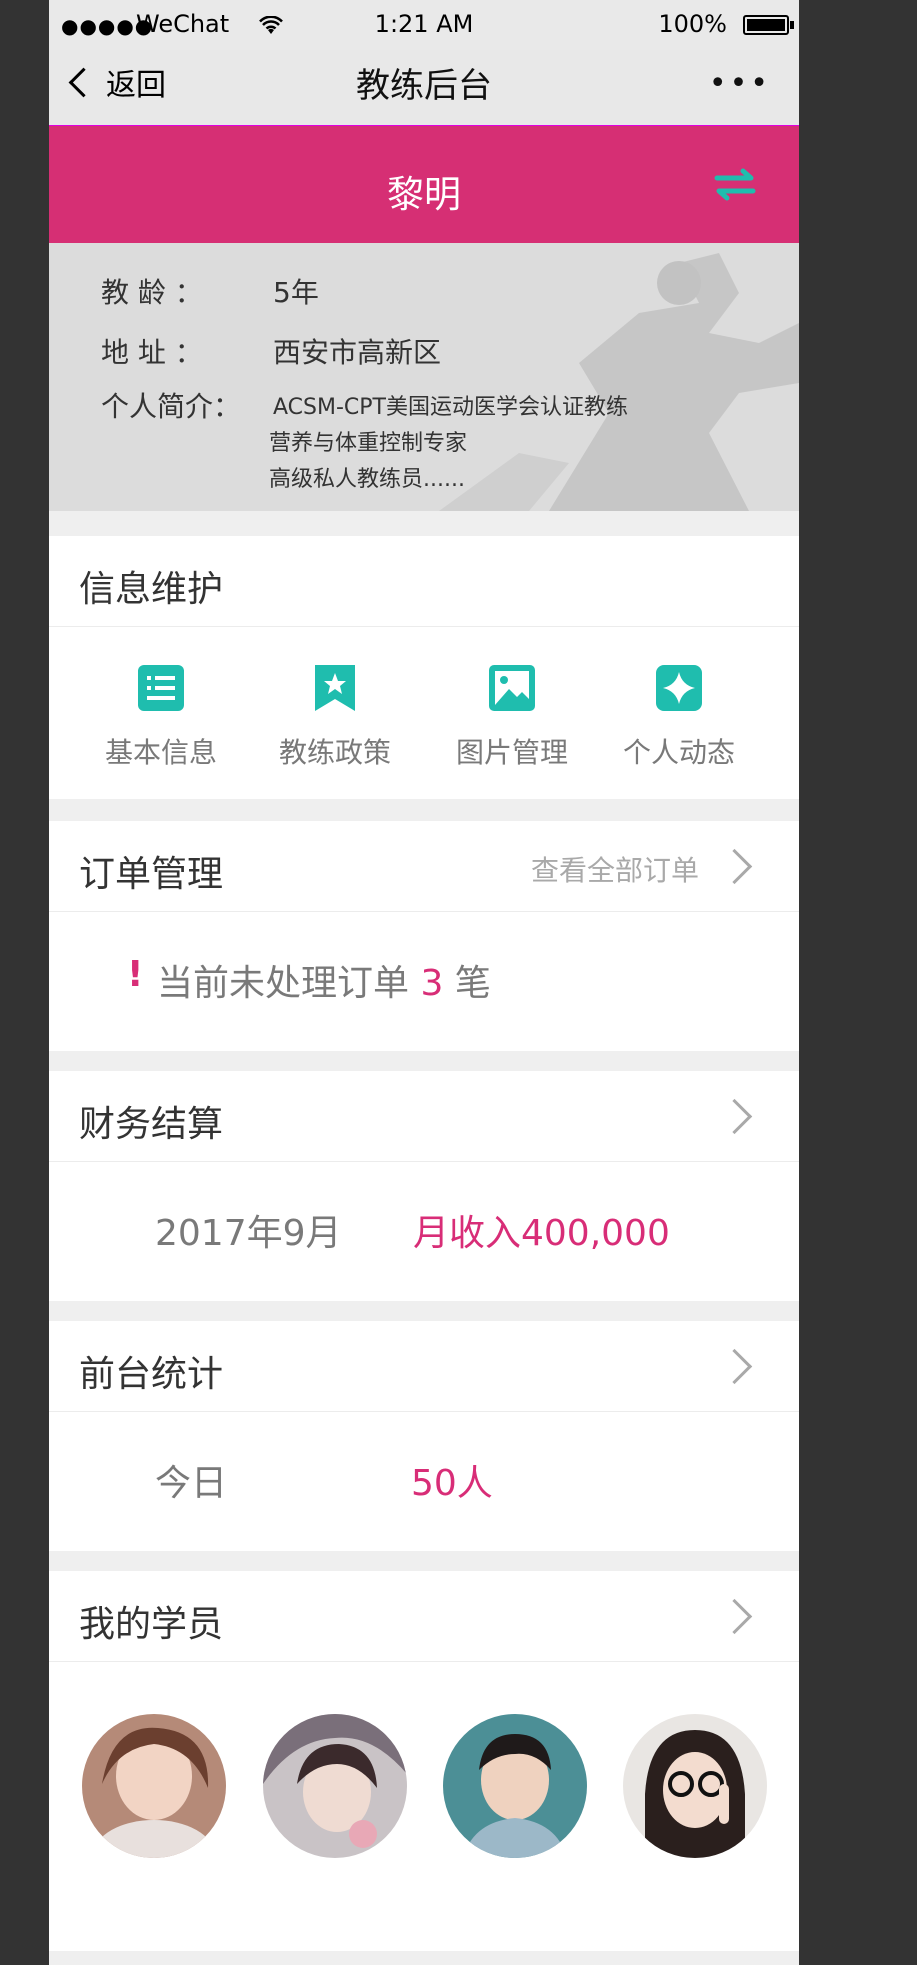 This screenshot has height=1965, width=917. I want to click on coach-name-bar: 黎明, so click(424, 184).